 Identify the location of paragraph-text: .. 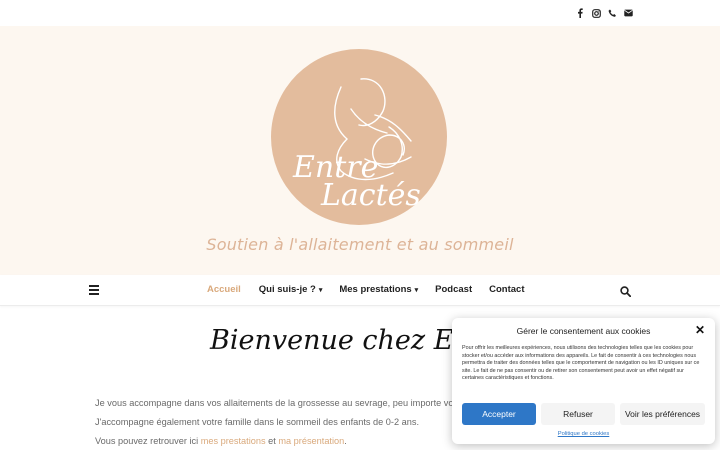
(345, 441).